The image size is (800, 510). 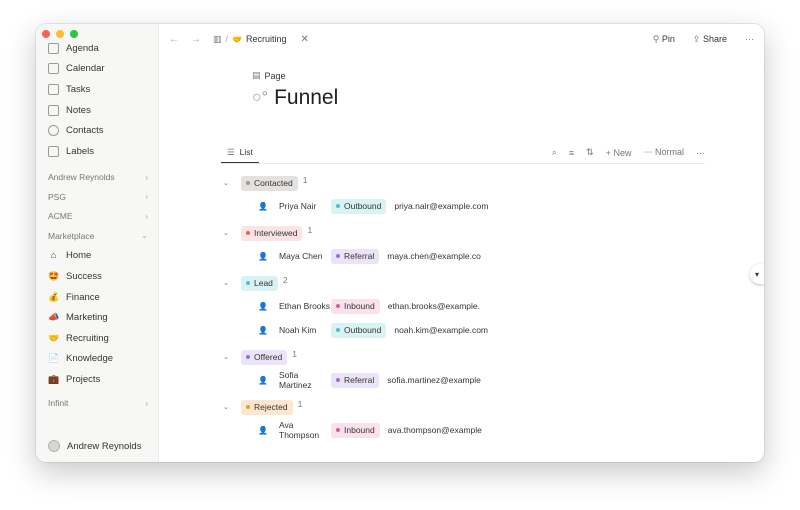 I want to click on close-window-button, so click(x=46, y=34).